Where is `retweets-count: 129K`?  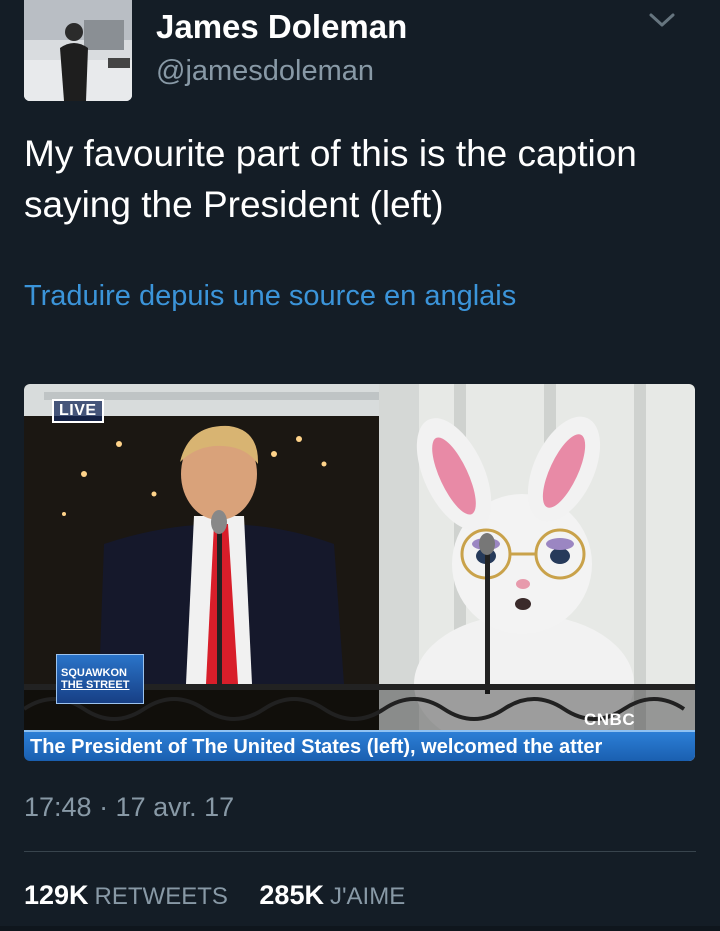 retweets-count: 129K is located at coordinates (56, 895).